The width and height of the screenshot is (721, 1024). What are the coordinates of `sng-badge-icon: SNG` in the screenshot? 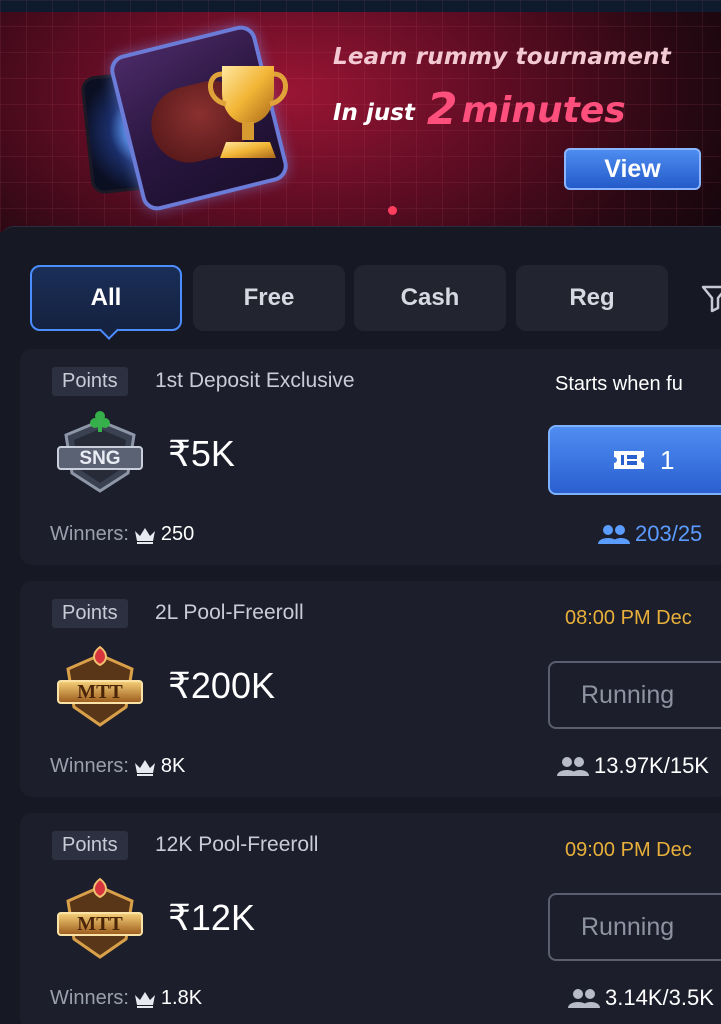 It's located at (100, 452).